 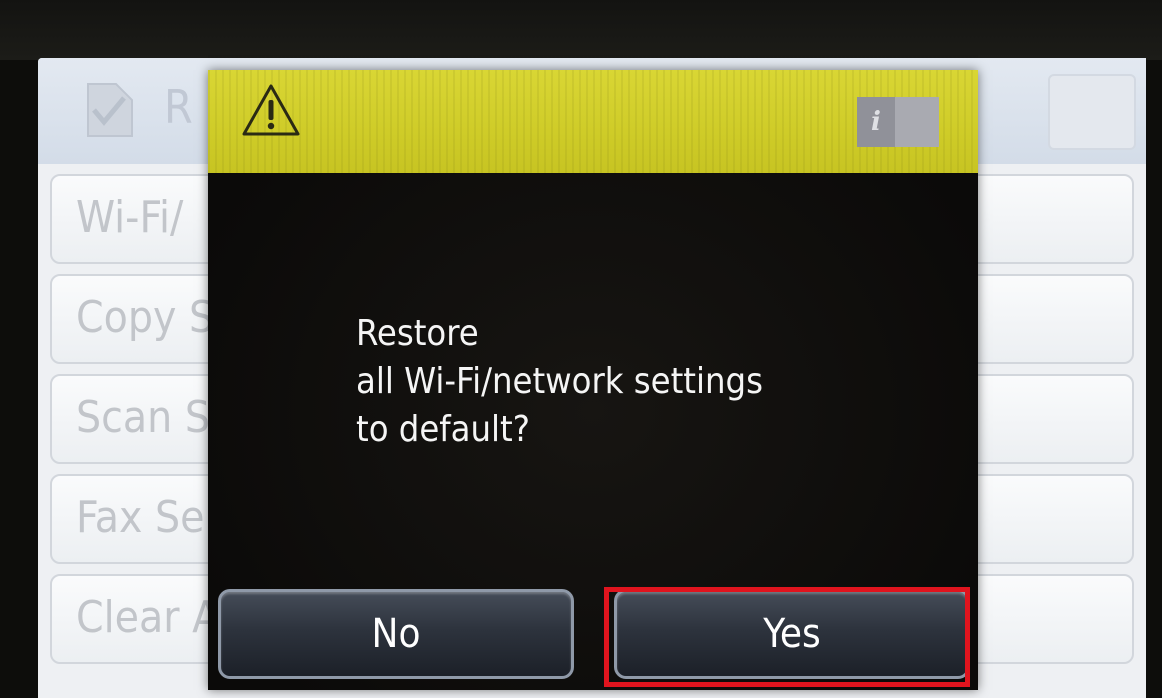 What do you see at coordinates (396, 634) in the screenshot?
I see `no-button: No` at bounding box center [396, 634].